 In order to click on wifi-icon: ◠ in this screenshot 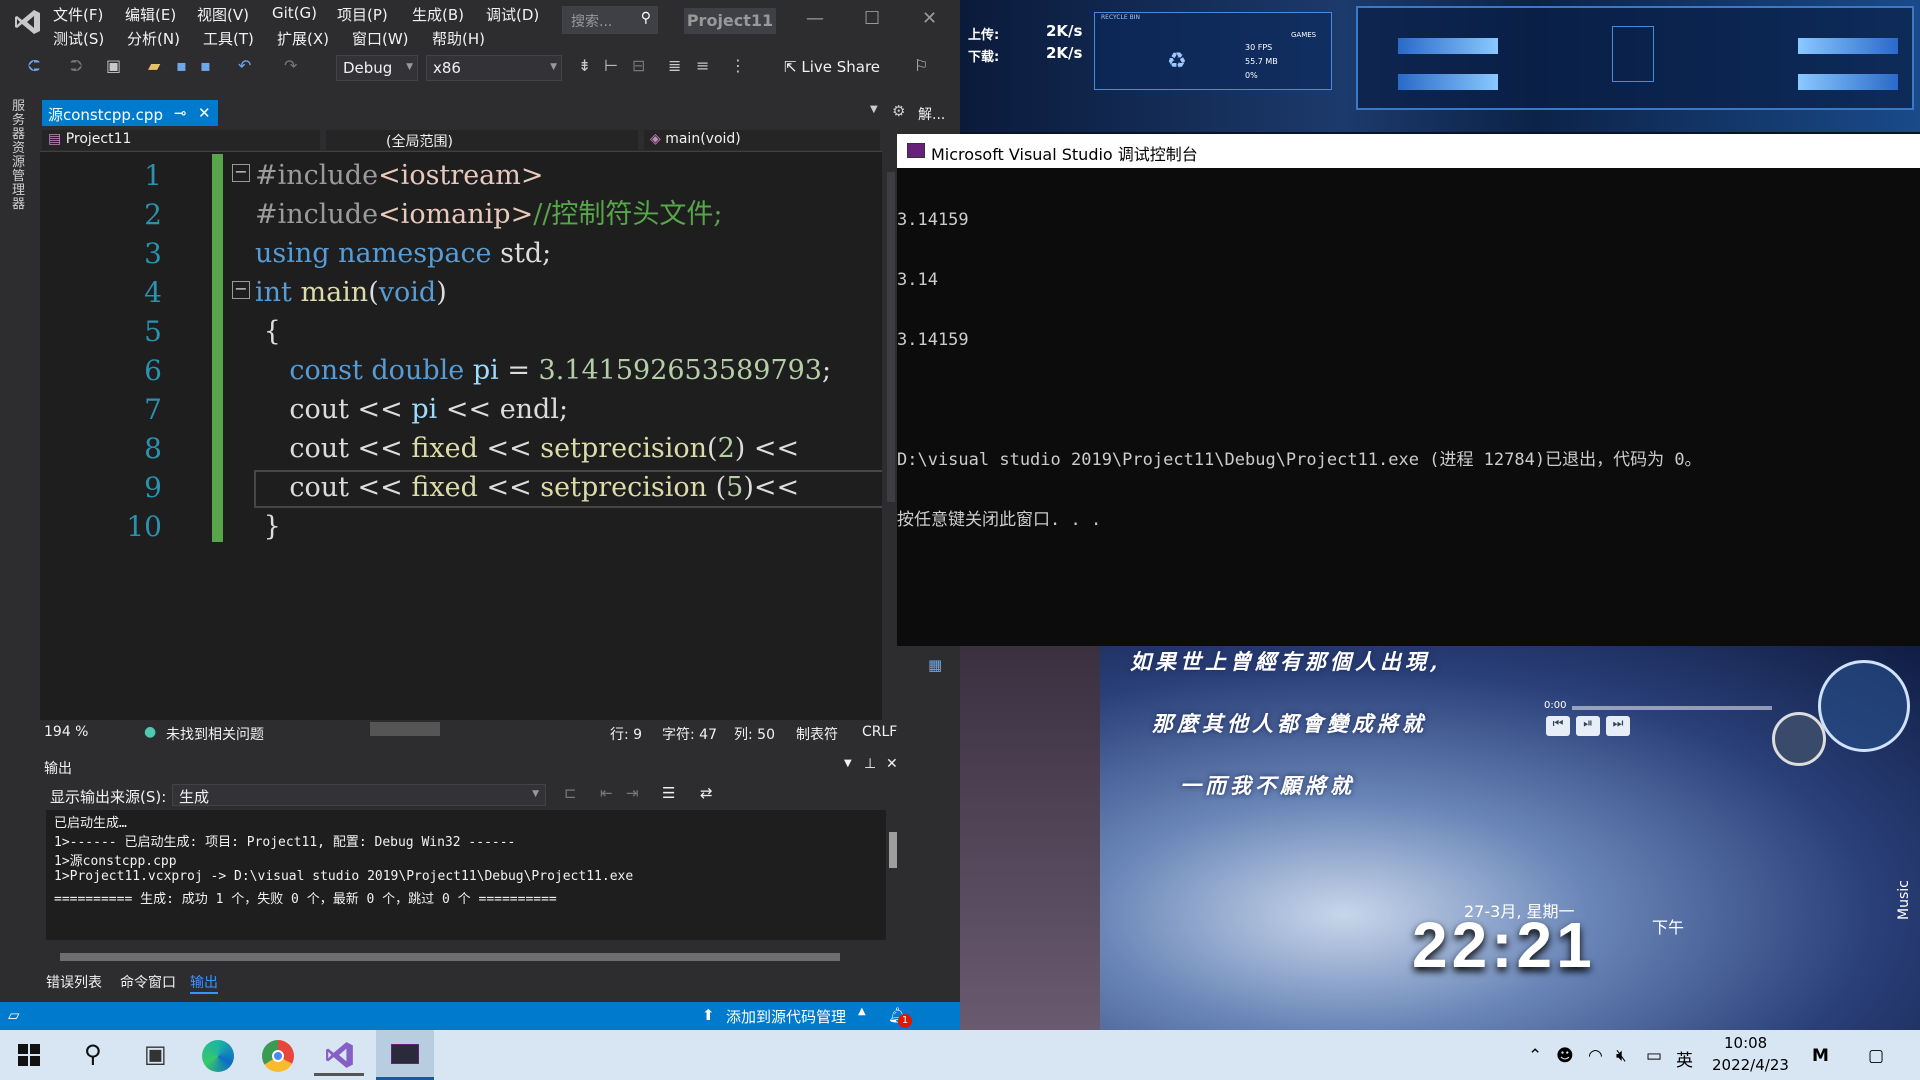, I will do `click(1595, 1056)`.